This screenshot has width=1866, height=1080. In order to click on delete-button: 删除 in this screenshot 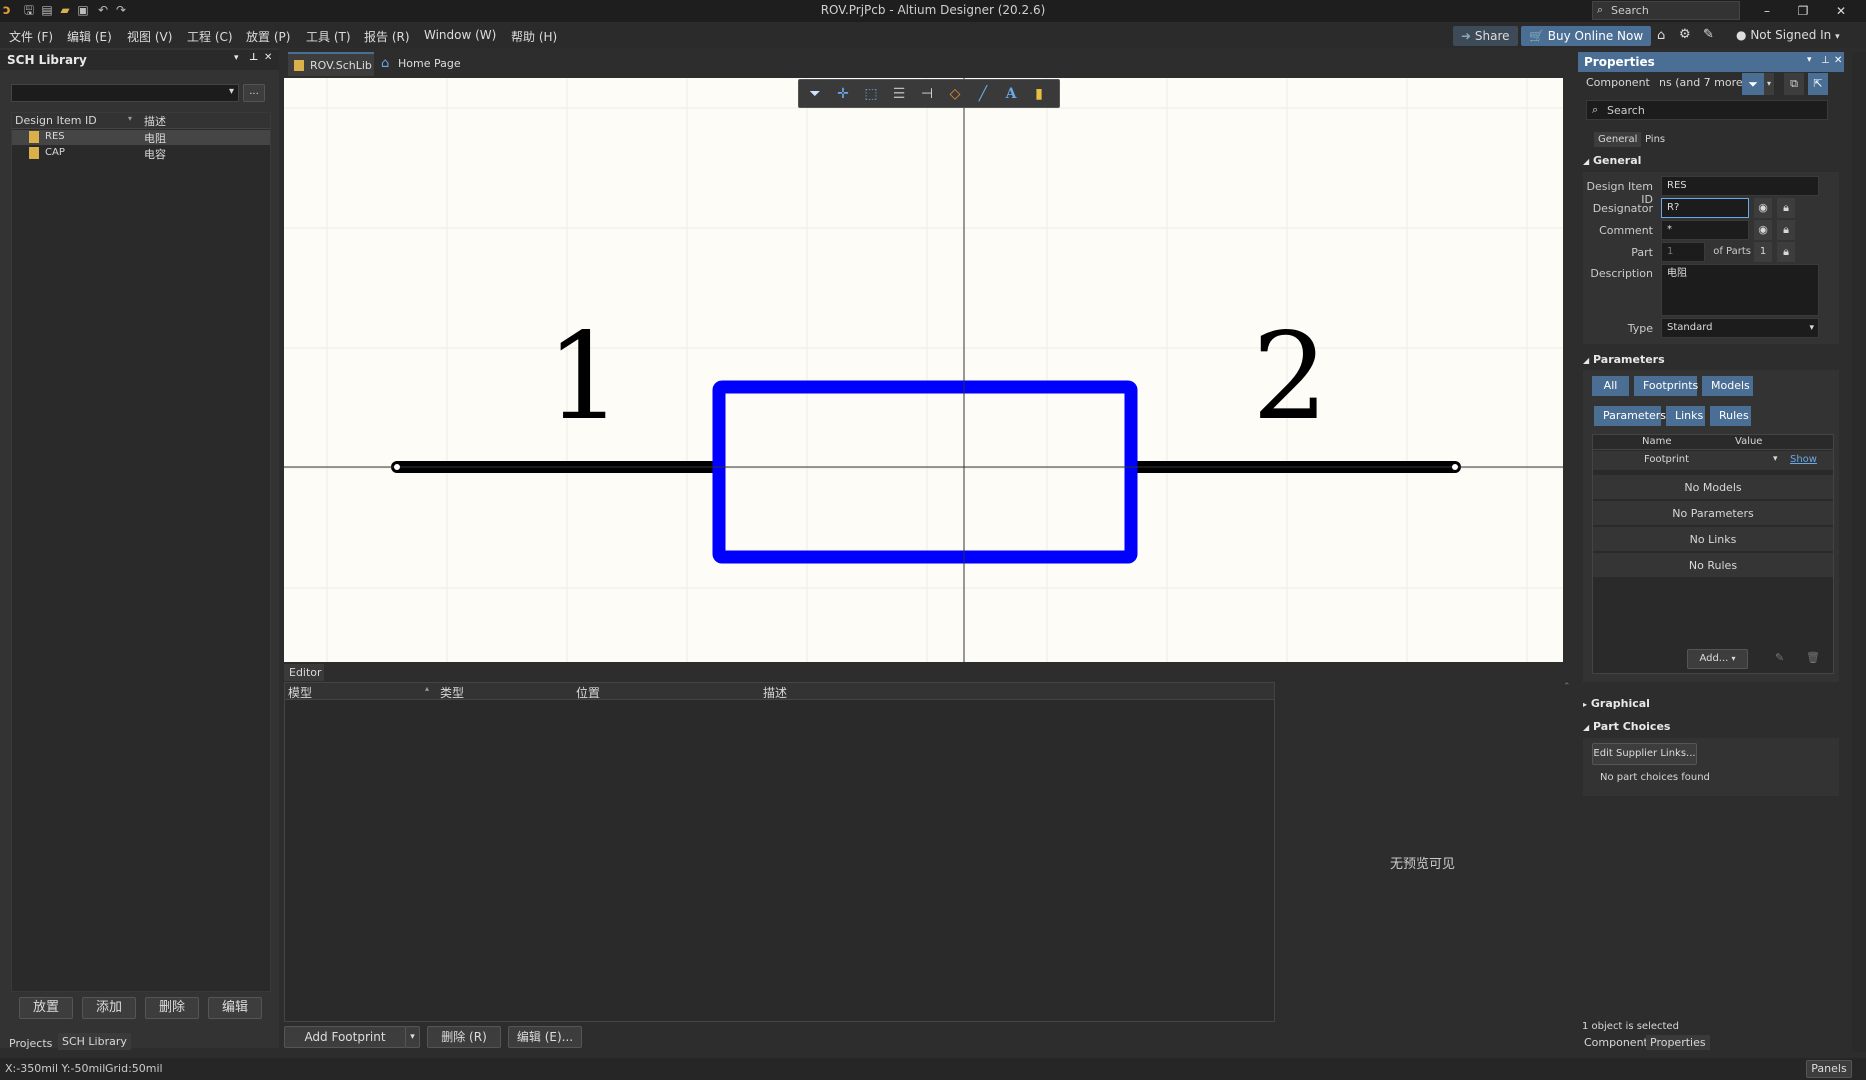, I will do `click(172, 1008)`.